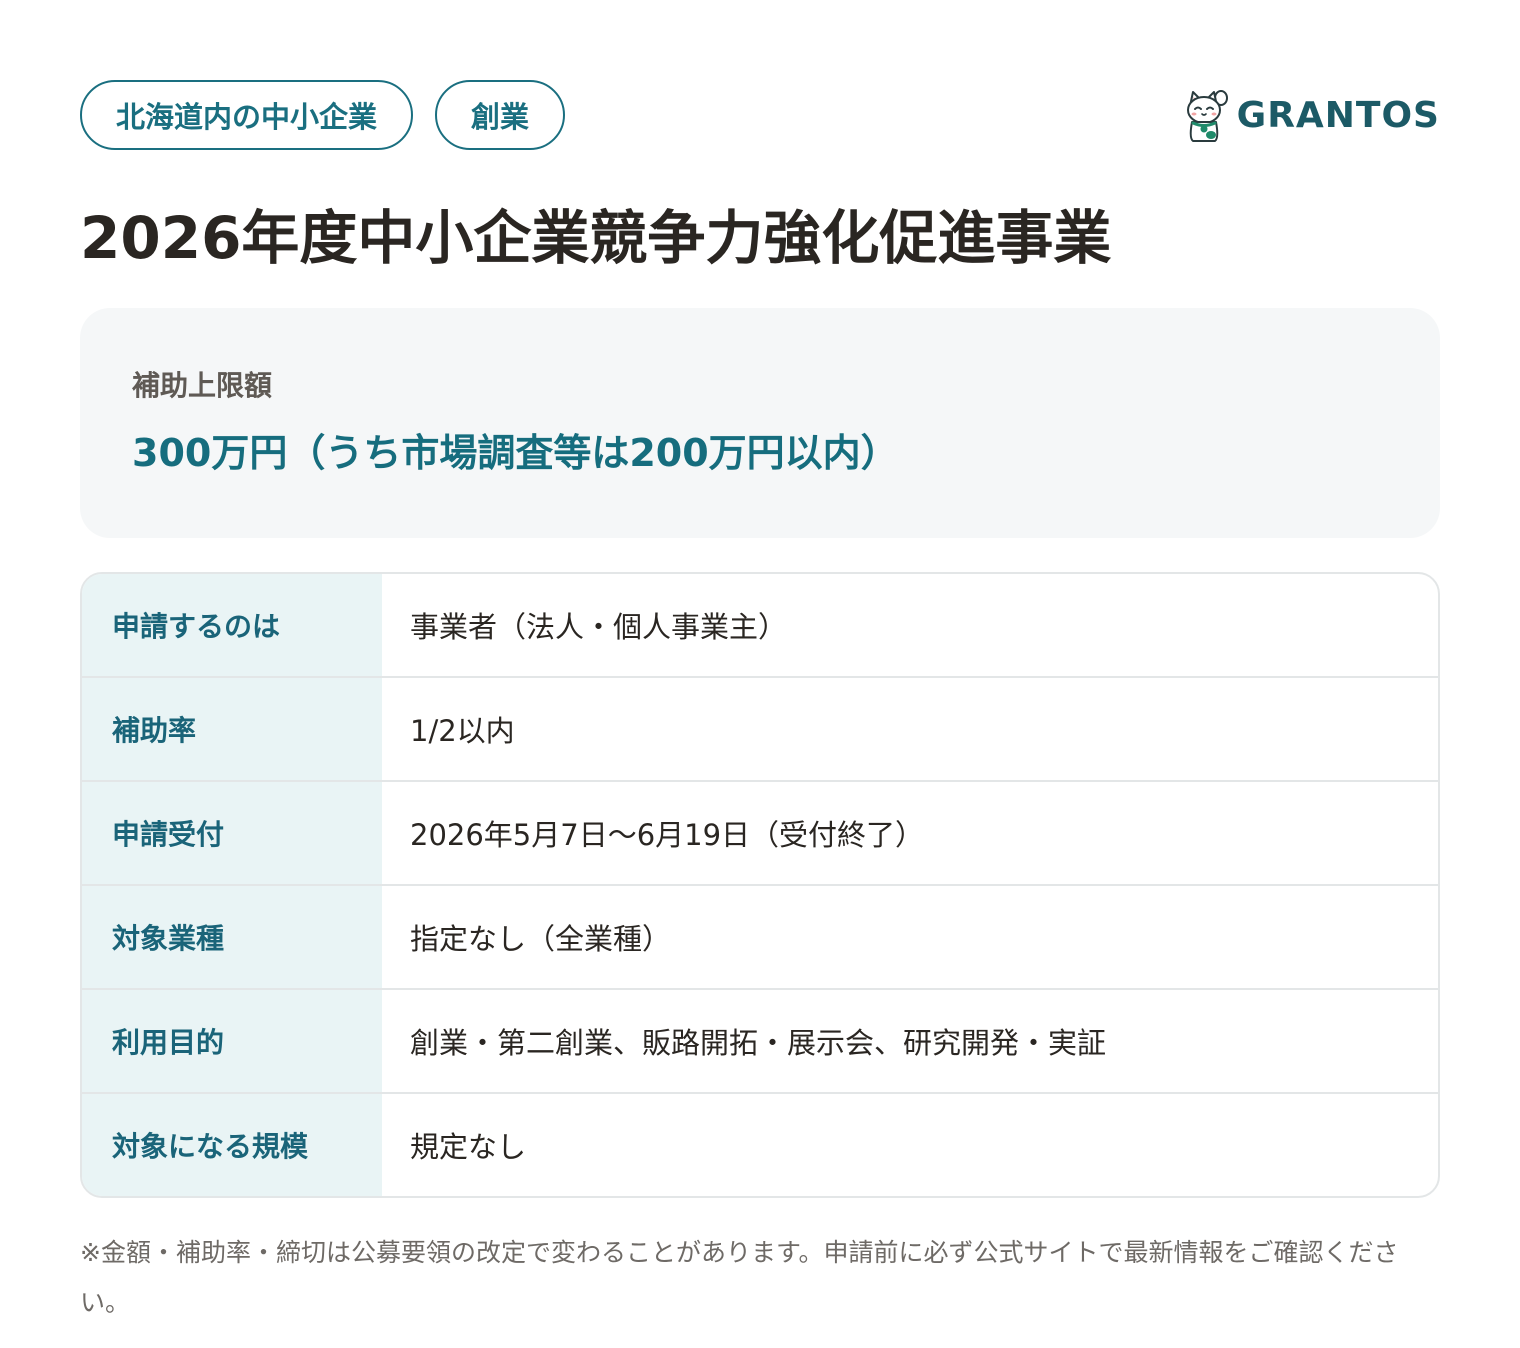 The width and height of the screenshot is (1520, 1348). Describe the element at coordinates (232, 1145) in the screenshot. I see `row-label-scale: 対象になる規模` at that location.